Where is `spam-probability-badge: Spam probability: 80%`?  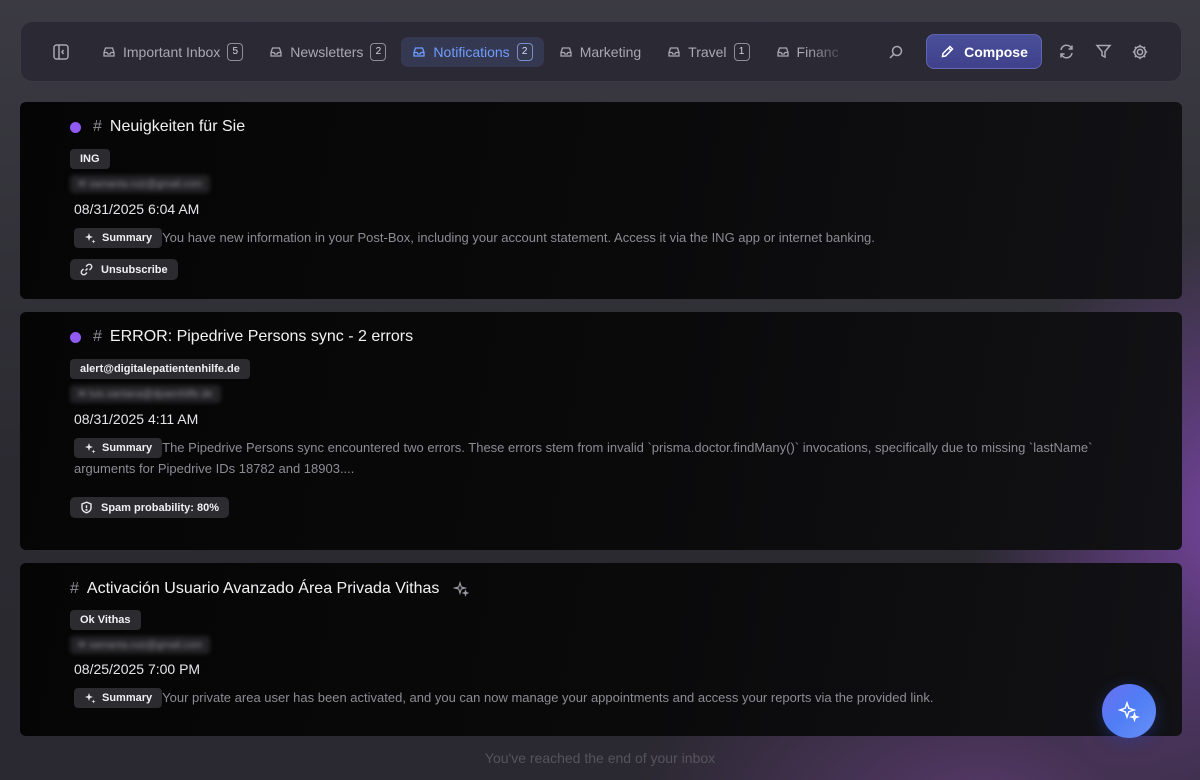
spam-probability-badge: Spam probability: 80% is located at coordinates (149, 507).